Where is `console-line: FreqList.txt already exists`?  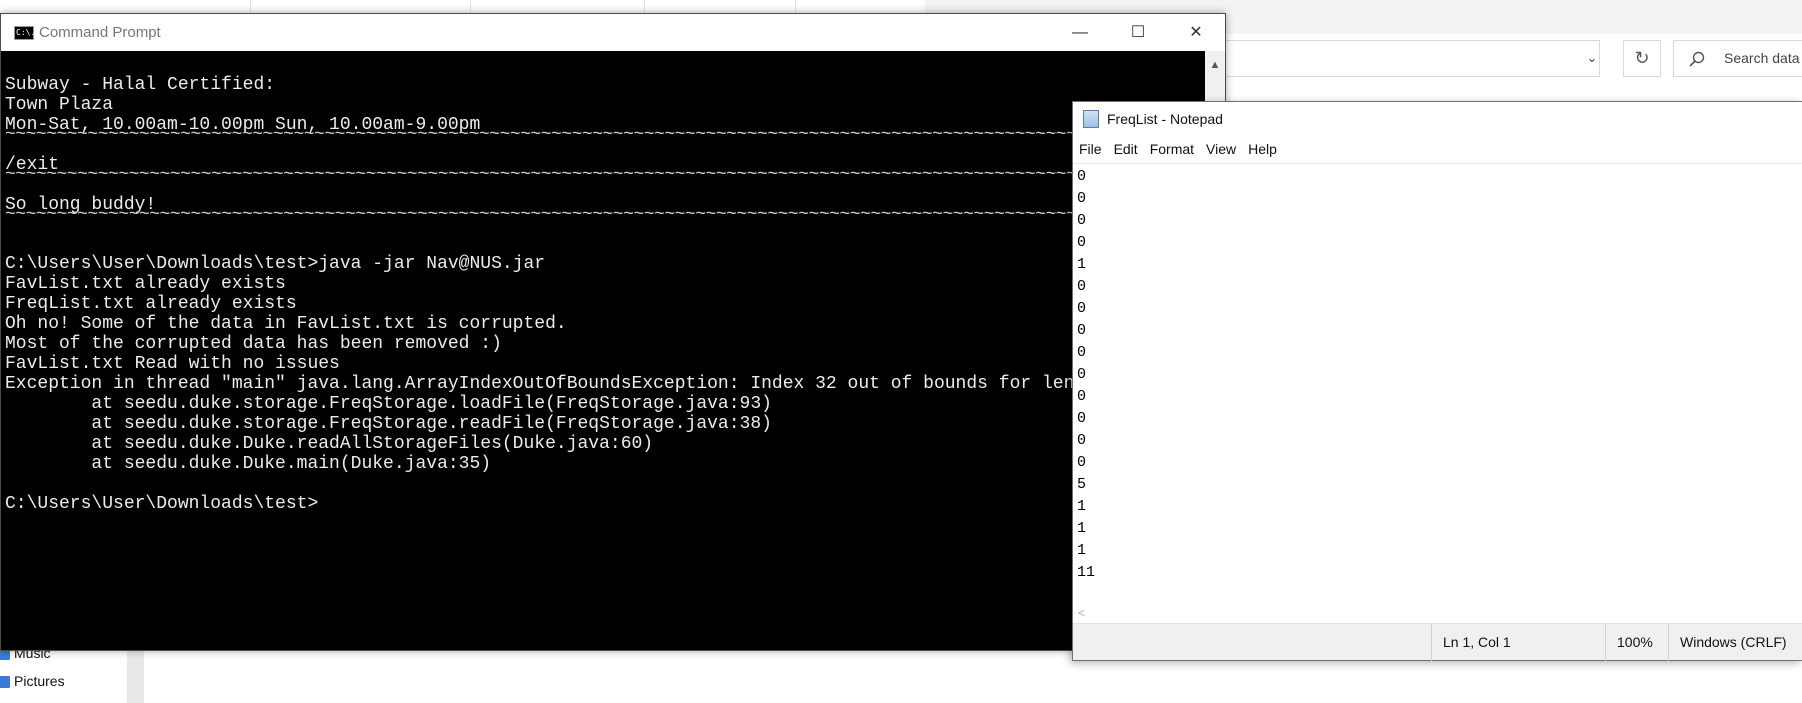 console-line: FreqList.txt already exists is located at coordinates (151, 304).